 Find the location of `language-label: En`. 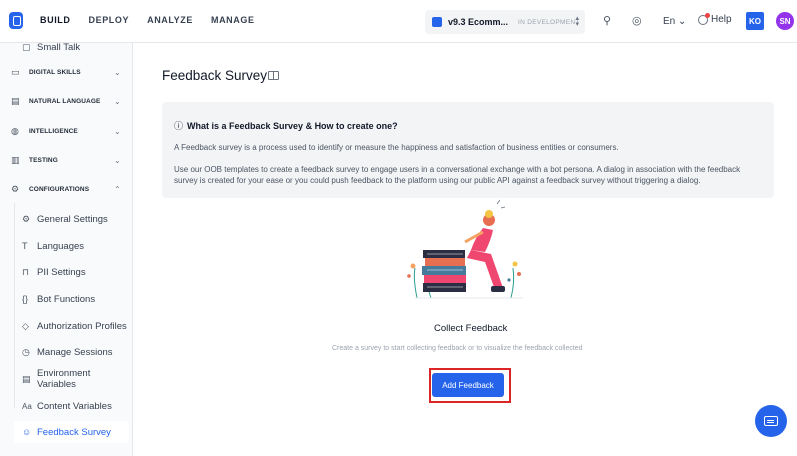

language-label: En is located at coordinates (669, 21).